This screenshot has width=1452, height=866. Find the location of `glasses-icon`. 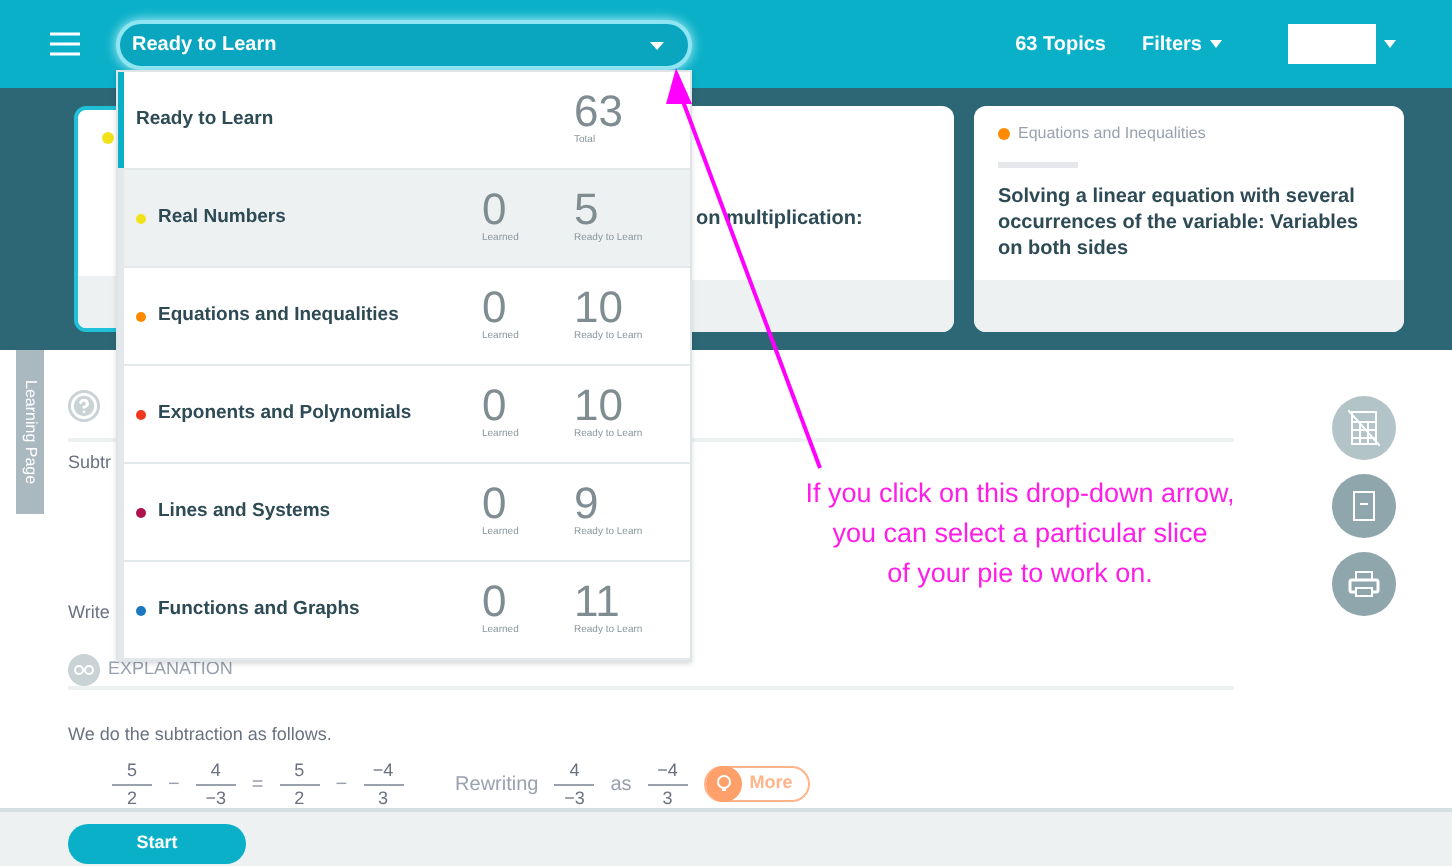

glasses-icon is located at coordinates (84, 670).